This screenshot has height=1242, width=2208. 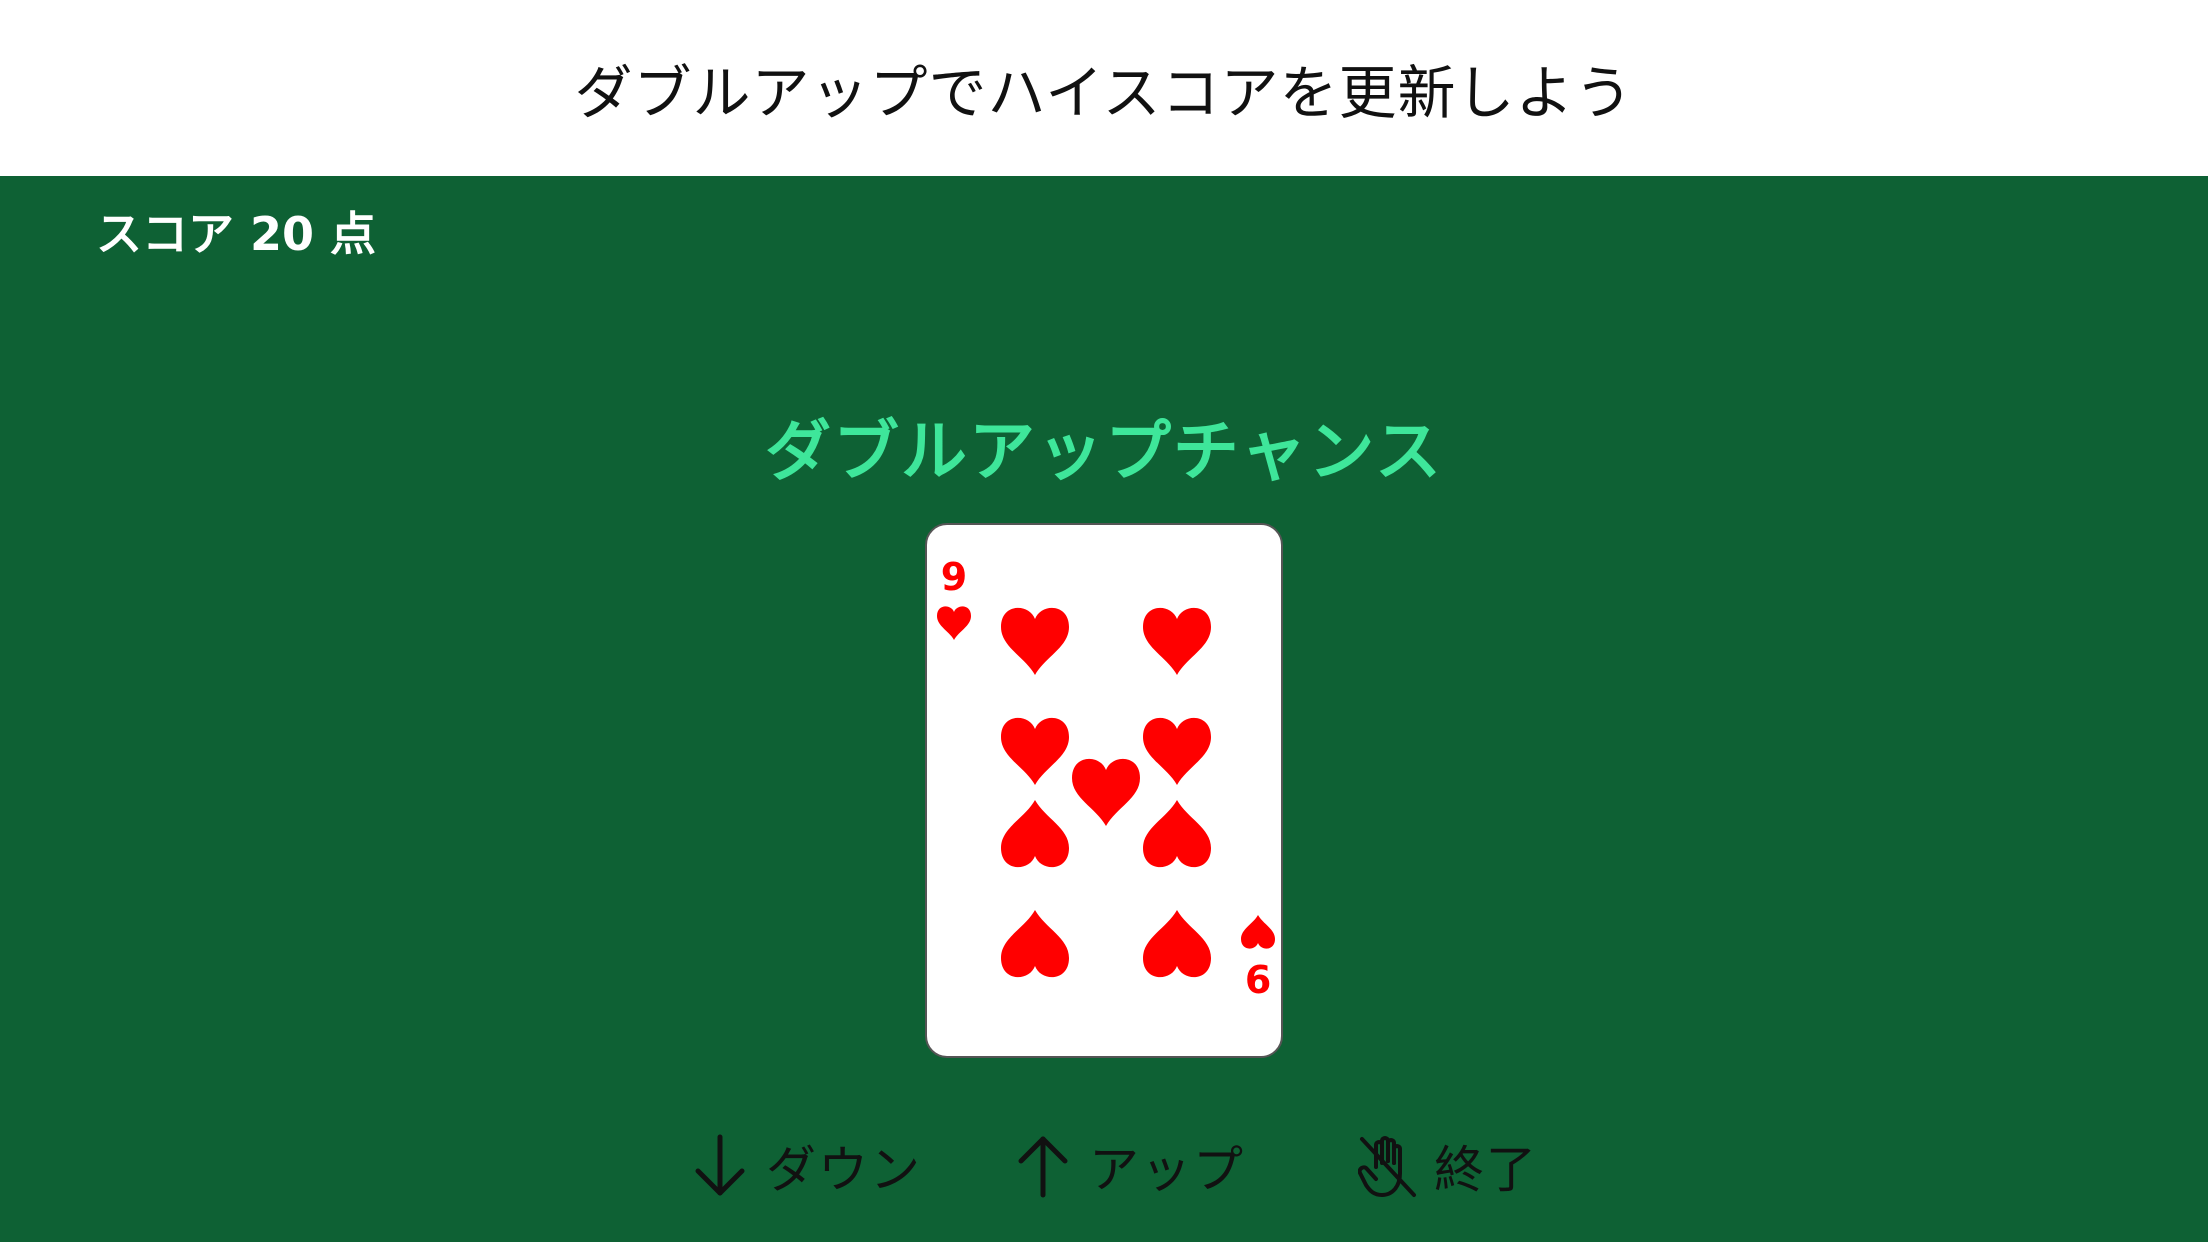 I want to click on down-label: ダウン, so click(x=844, y=1170).